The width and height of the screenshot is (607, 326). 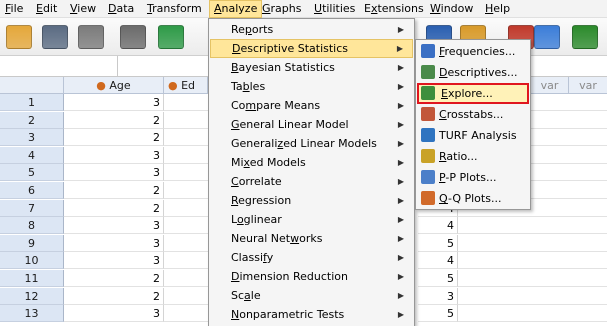 What do you see at coordinates (32, 102) in the screenshot?
I see `row-number: 1` at bounding box center [32, 102].